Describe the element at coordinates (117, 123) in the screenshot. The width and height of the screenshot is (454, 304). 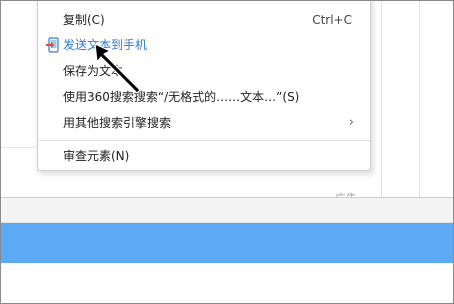
I see `menu-item-label: 用其他搜索引擎搜索` at that location.